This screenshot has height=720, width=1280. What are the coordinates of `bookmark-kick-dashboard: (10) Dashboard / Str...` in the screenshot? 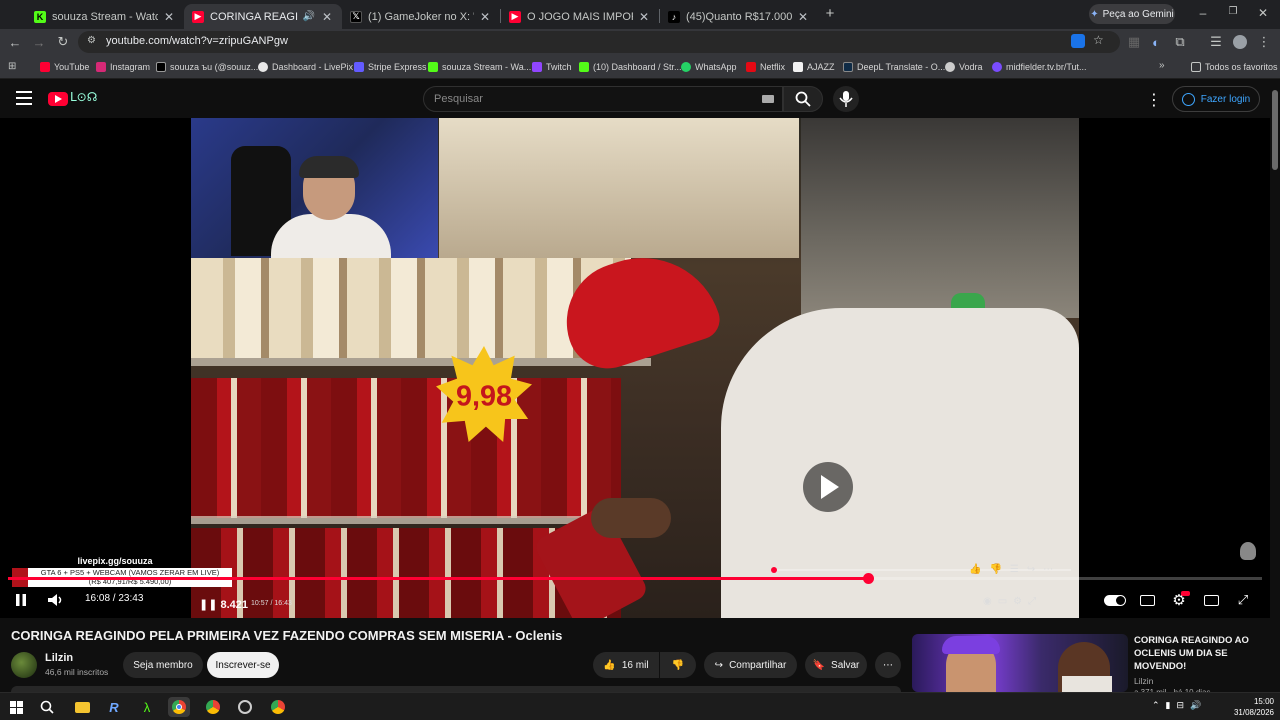 It's located at (630, 67).